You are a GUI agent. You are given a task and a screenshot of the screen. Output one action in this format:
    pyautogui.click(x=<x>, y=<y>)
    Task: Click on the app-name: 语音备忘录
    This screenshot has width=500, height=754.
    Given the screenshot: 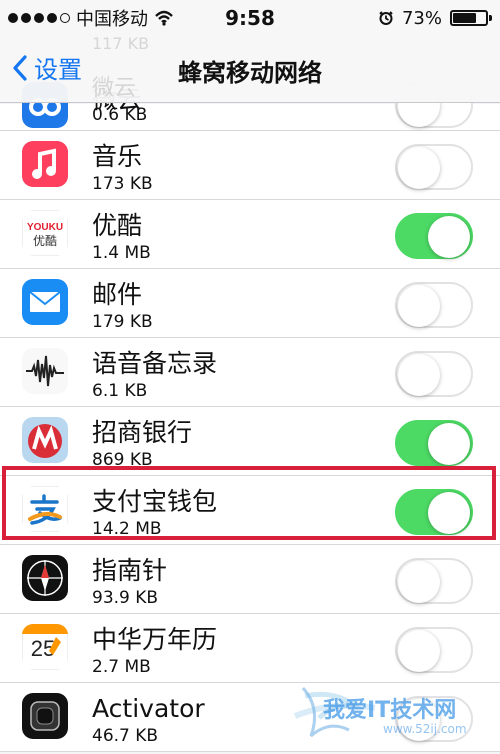 What is the action you would take?
    pyautogui.click(x=155, y=363)
    